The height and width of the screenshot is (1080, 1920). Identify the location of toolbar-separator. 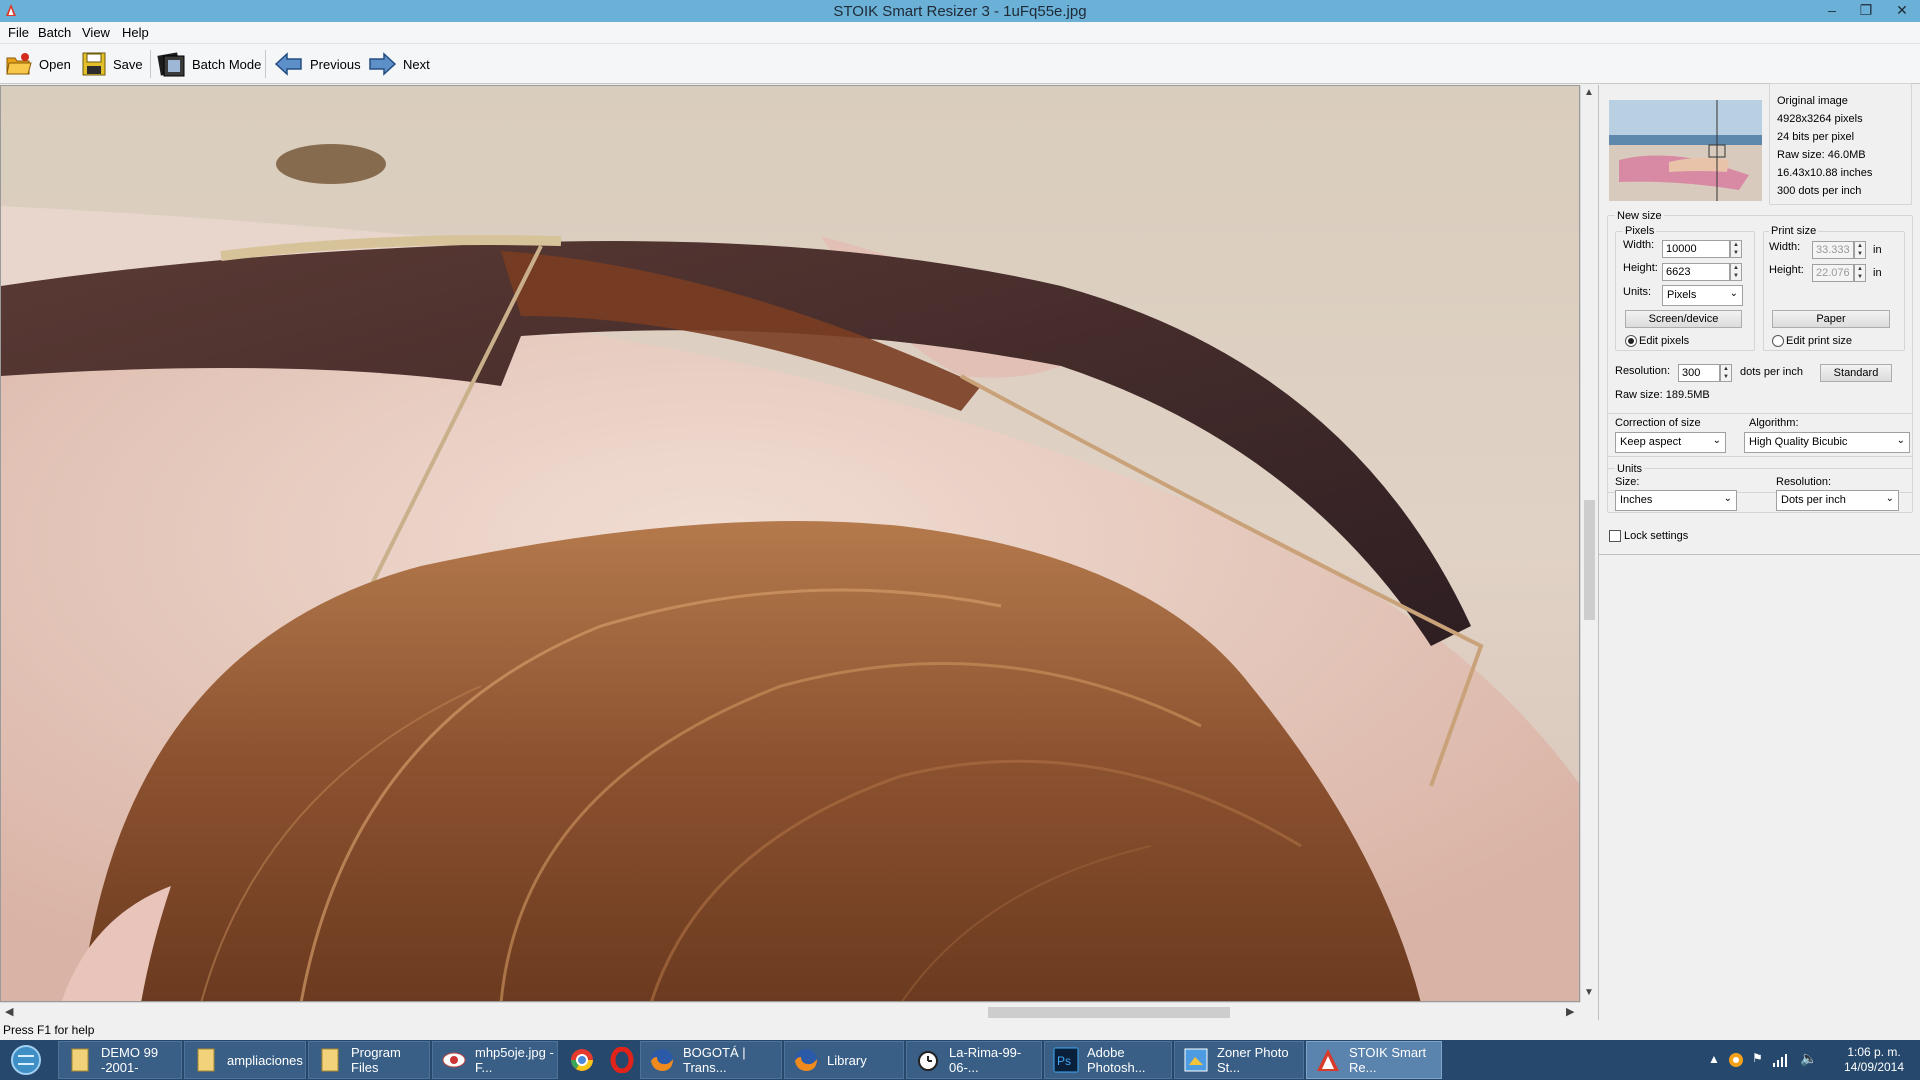
(150, 64).